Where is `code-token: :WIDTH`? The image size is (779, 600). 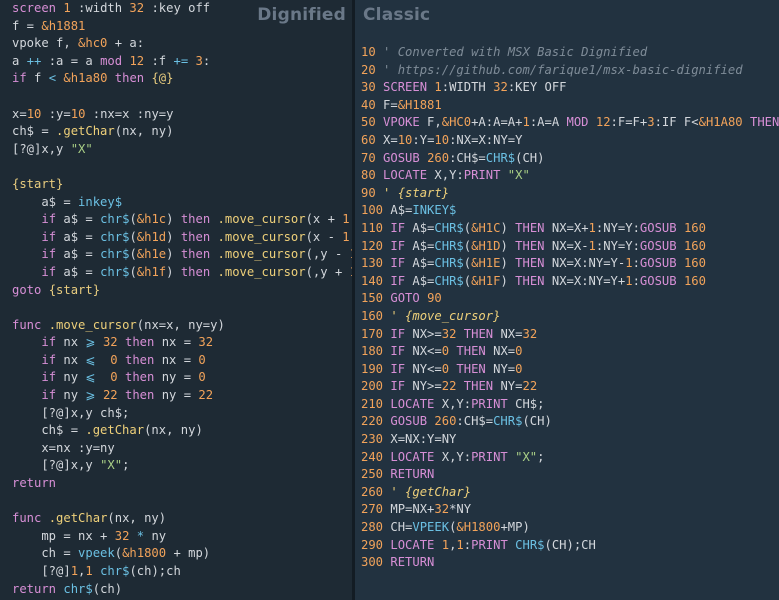
code-token: :WIDTH is located at coordinates (467, 87).